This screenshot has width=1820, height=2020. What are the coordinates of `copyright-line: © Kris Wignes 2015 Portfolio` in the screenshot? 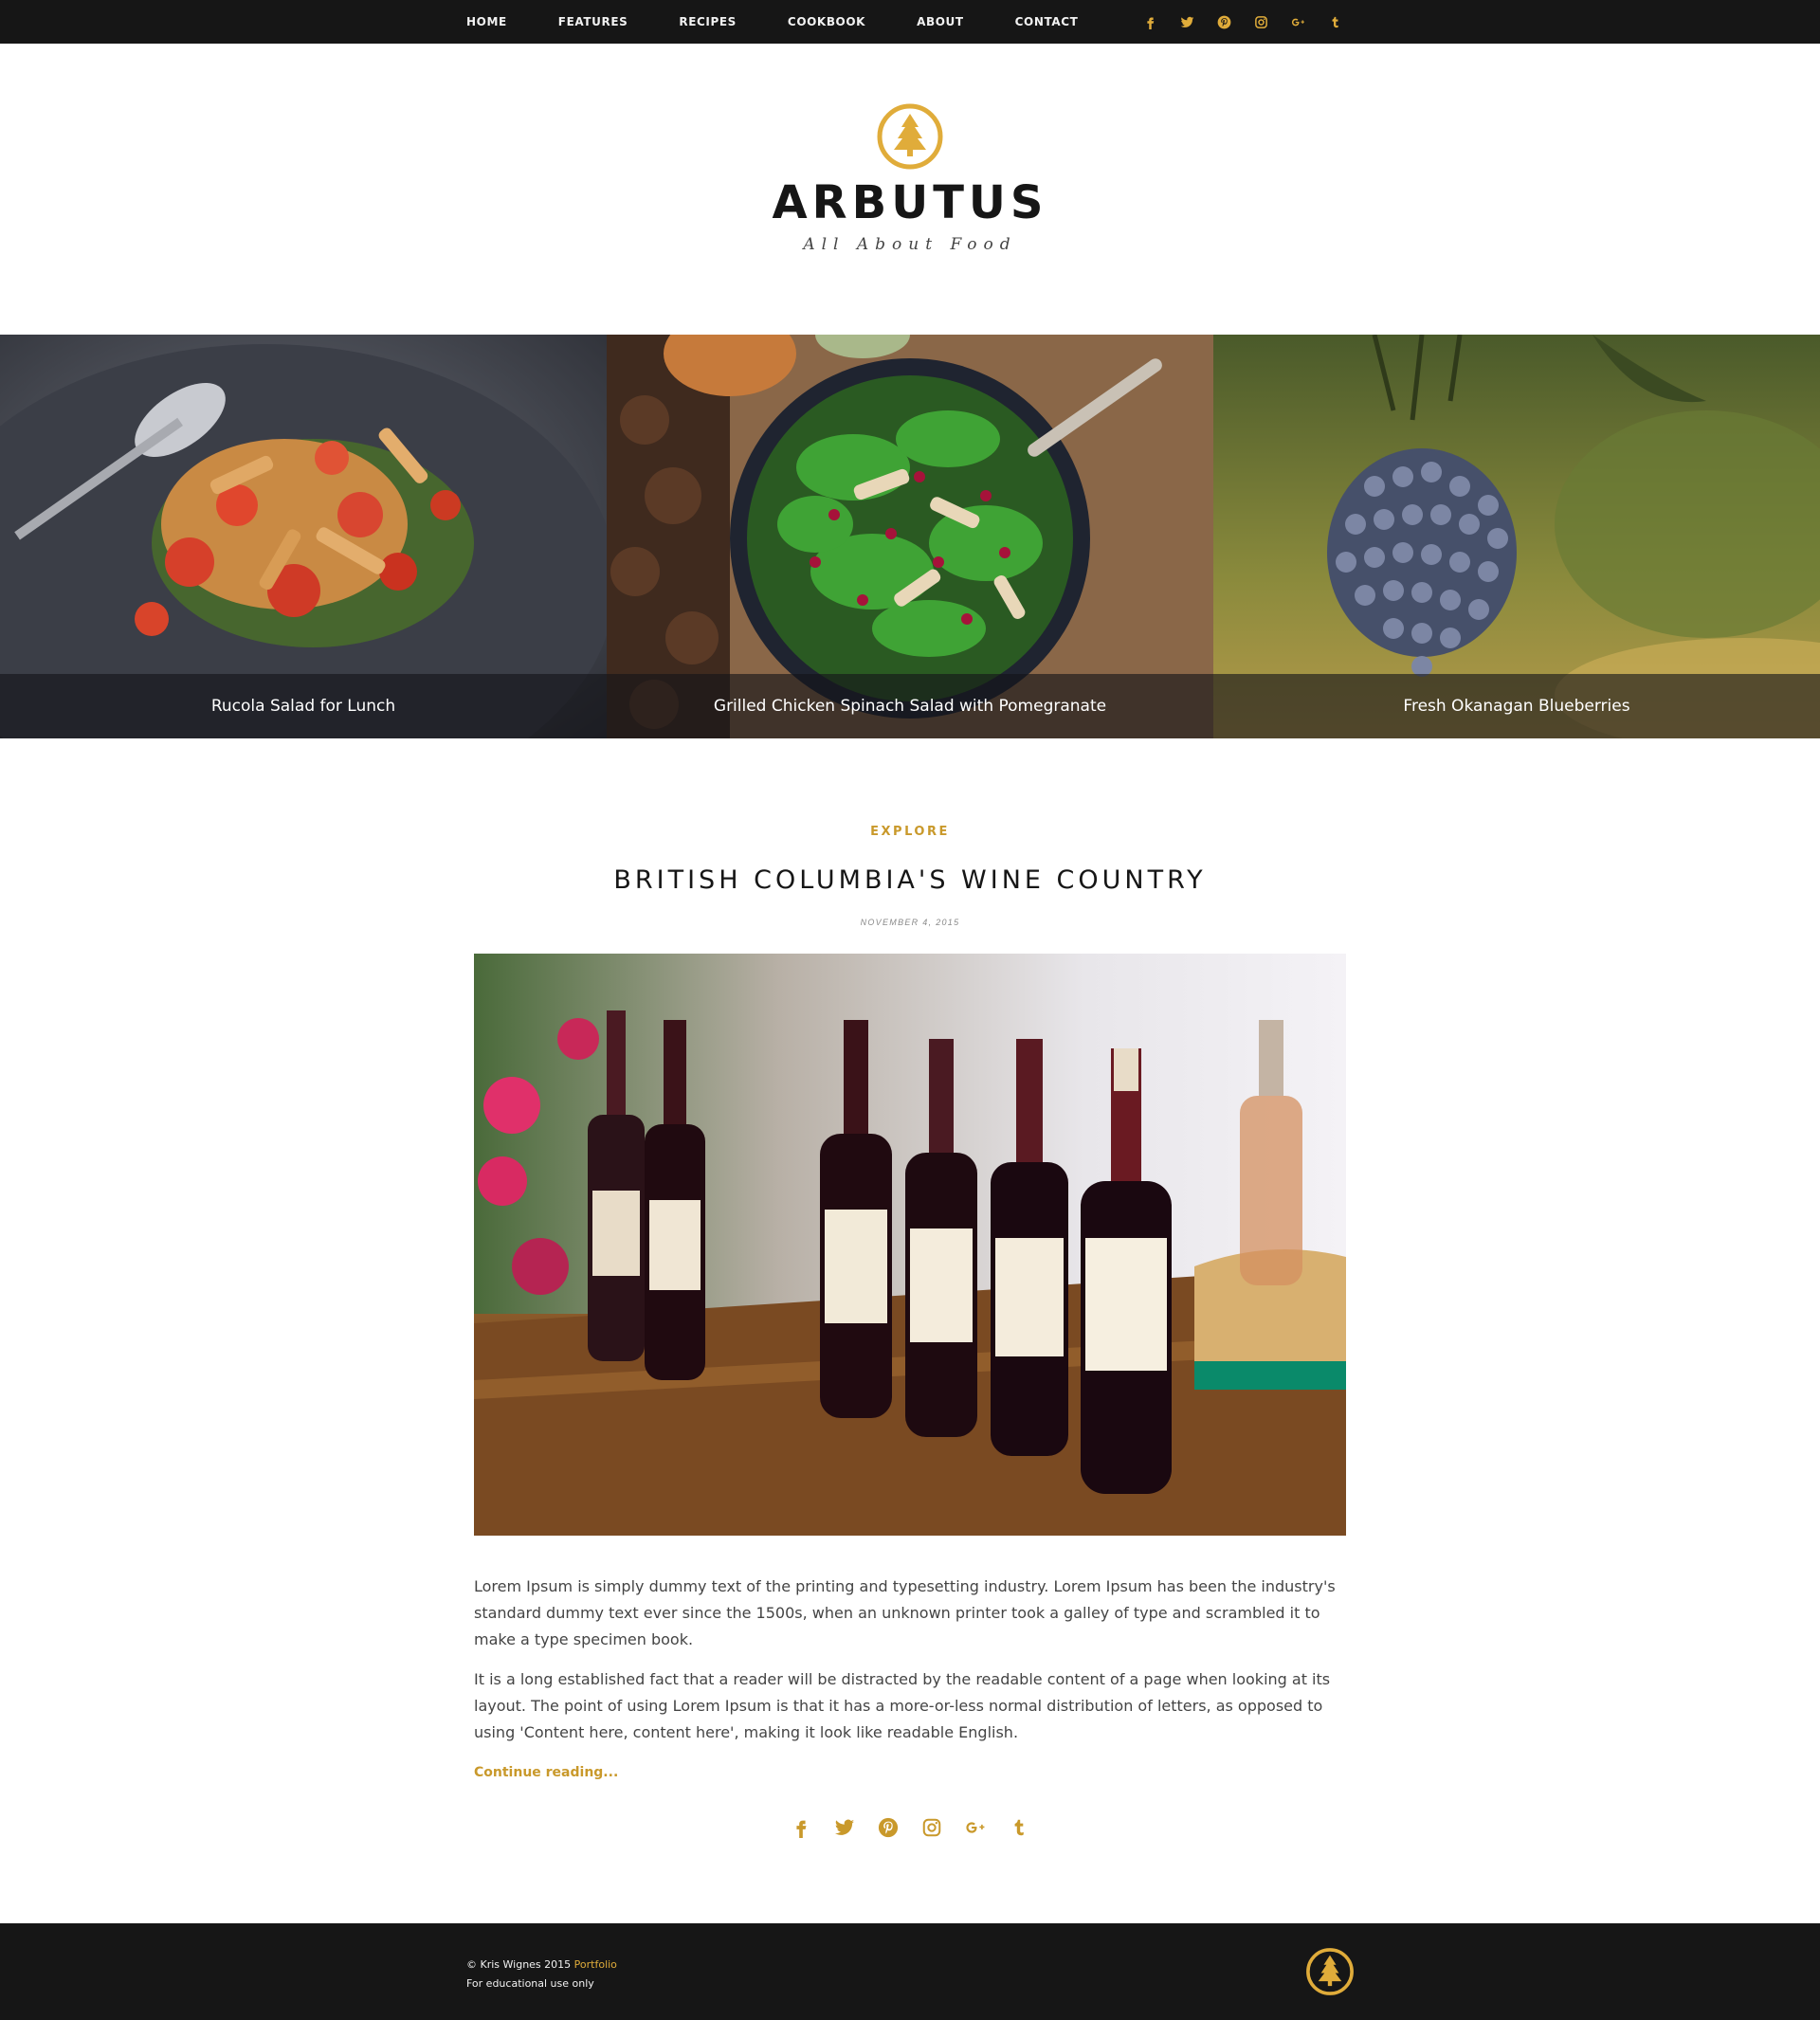 It's located at (541, 1966).